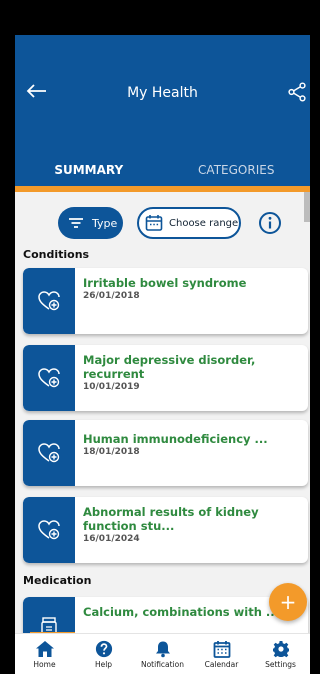 The height and width of the screenshot is (674, 320). I want to click on condition-title: Irritable bowel syndrome, so click(165, 283).